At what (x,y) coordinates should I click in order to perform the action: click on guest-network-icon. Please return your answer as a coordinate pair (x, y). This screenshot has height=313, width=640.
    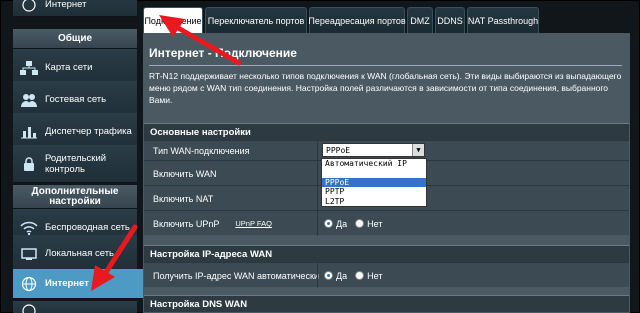
    Looking at the image, I should click on (29, 100).